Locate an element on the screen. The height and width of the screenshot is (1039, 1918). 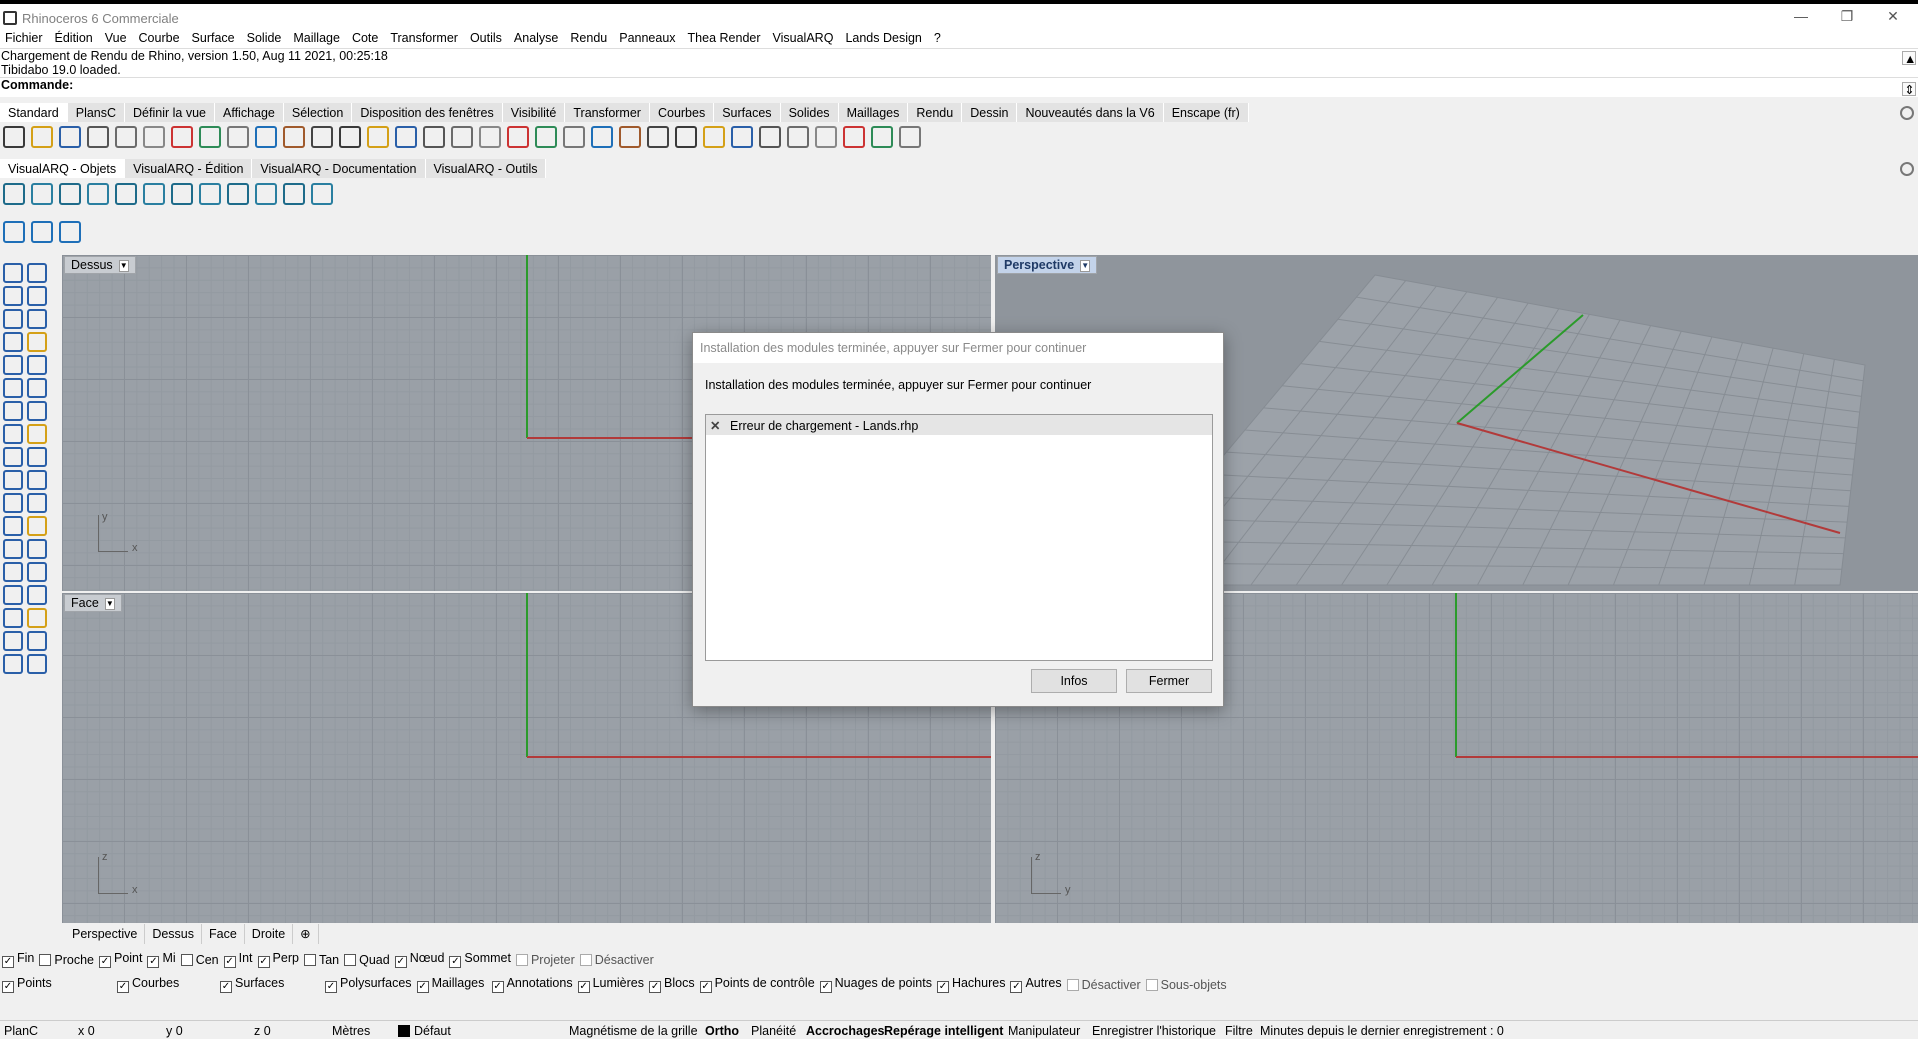
status-toggle-smarttrack: Repérage intelligent is located at coordinates (943, 1031).